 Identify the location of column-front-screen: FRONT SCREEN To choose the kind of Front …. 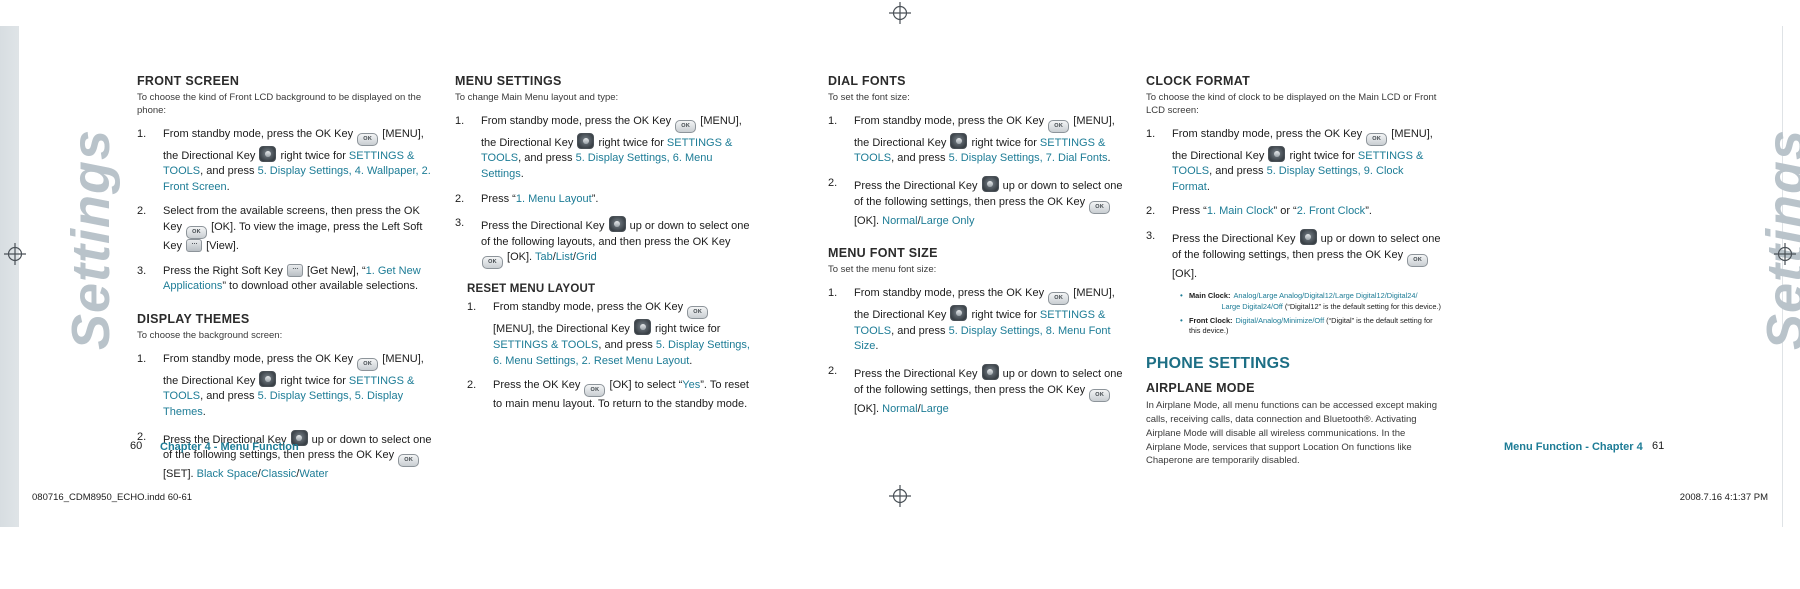
(284, 283).